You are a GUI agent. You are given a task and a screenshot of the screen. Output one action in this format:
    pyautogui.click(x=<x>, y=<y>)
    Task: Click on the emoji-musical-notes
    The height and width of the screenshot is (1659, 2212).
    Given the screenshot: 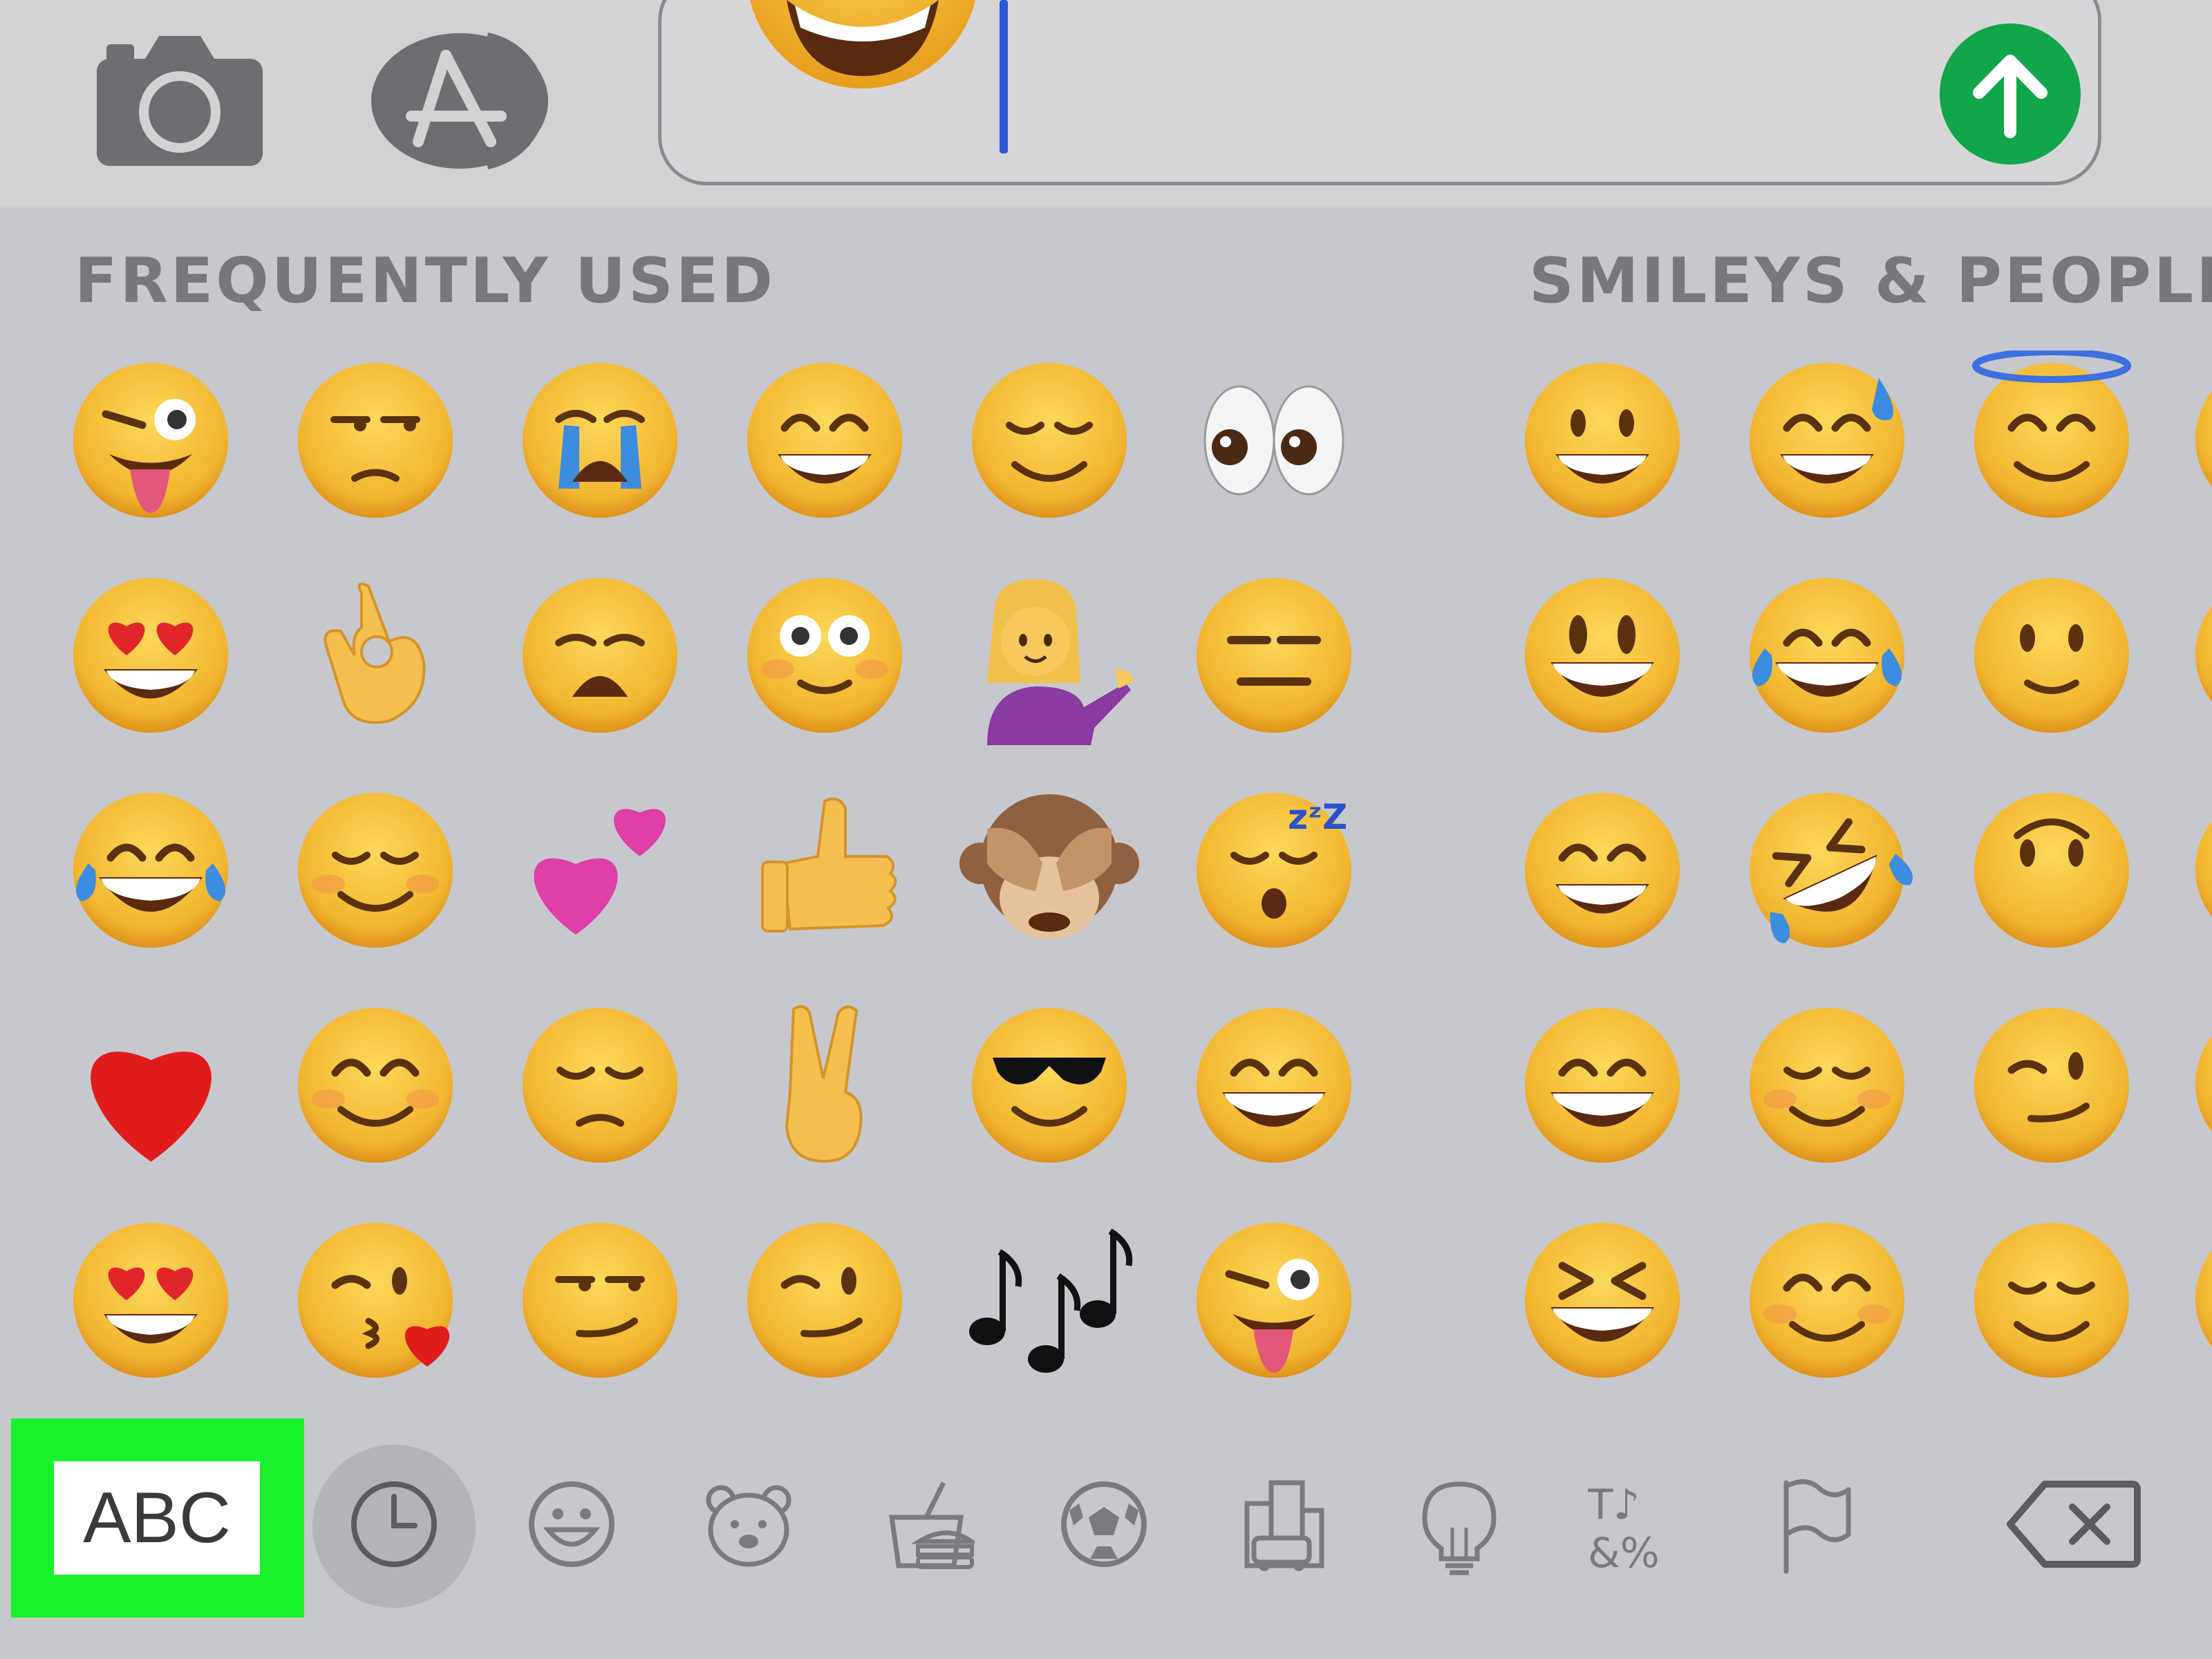 What is the action you would take?
    pyautogui.click(x=1049, y=1300)
    